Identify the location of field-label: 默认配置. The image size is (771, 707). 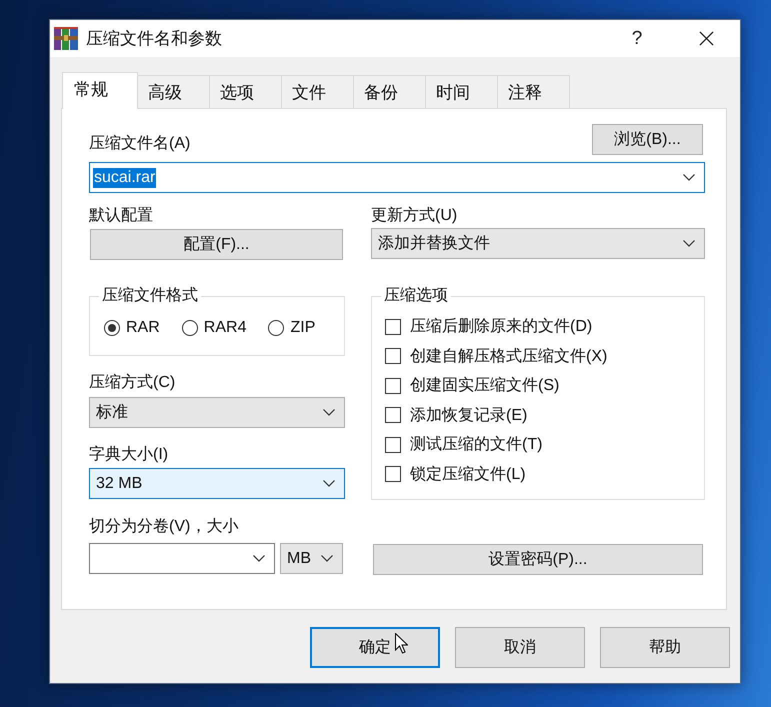
(121, 216).